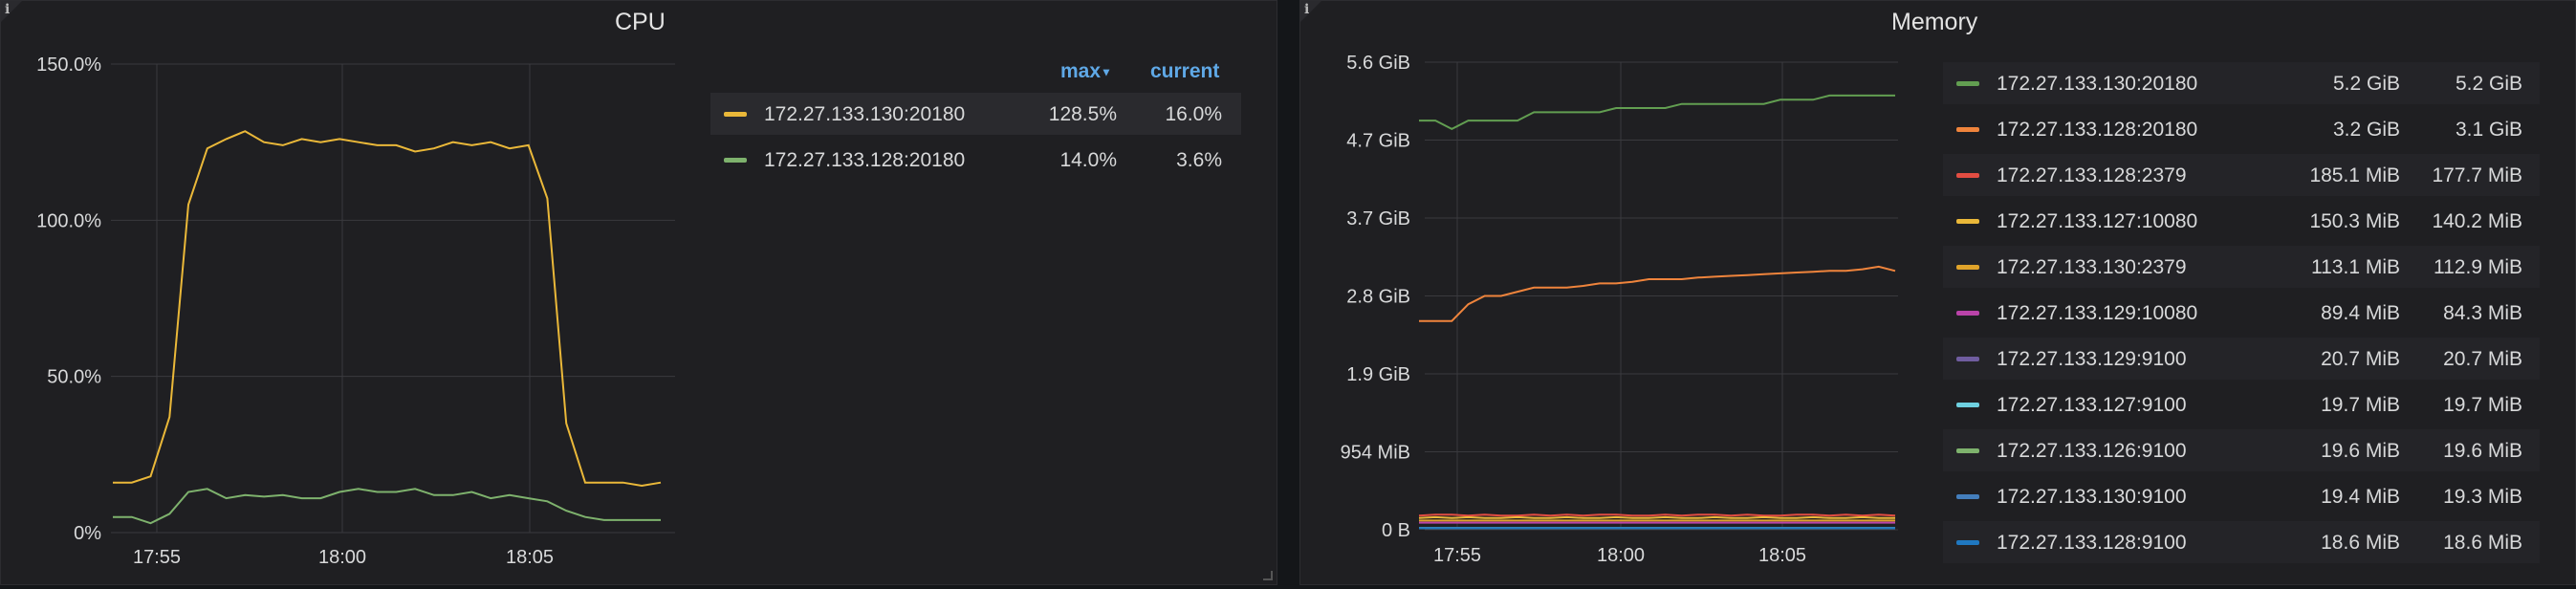 The height and width of the screenshot is (589, 2576). I want to click on series-name: 172.27.133.127:10080, so click(2097, 221).